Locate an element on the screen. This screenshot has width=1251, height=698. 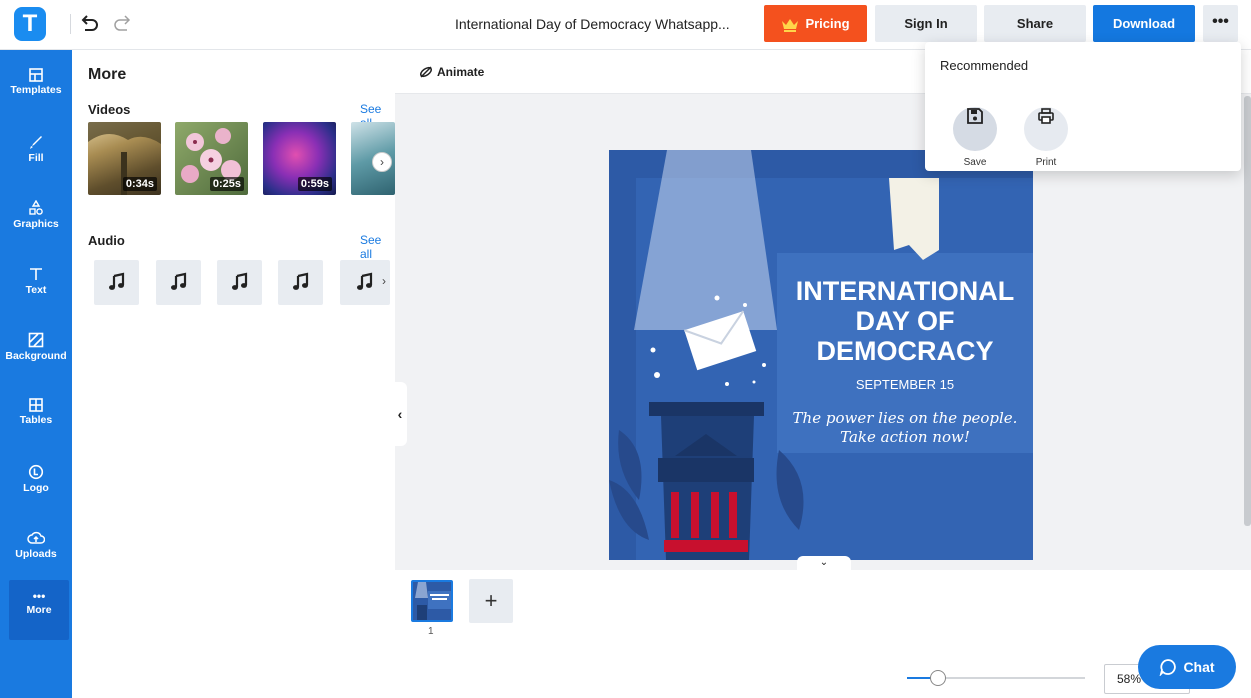
more-dots-icon: ••• is located at coordinates (39, 596).